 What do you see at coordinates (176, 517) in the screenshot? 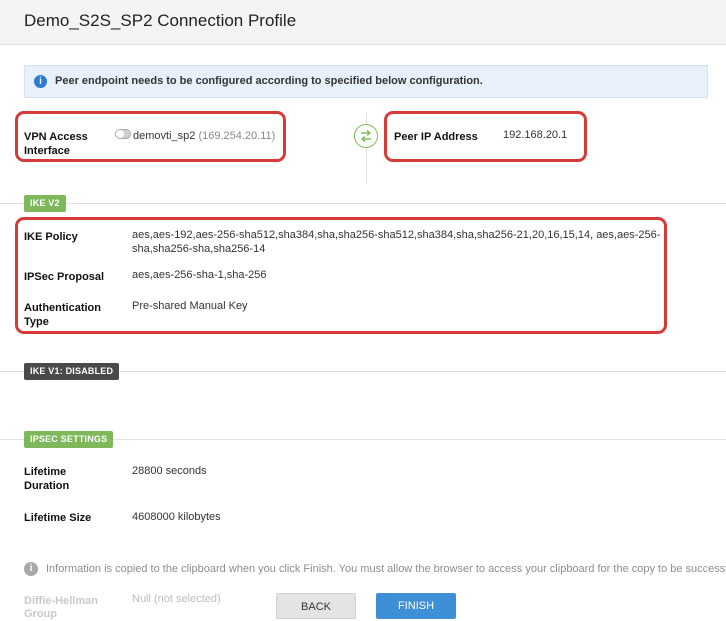
I see `lifetime-size-value: 4608000 kilobytes` at bounding box center [176, 517].